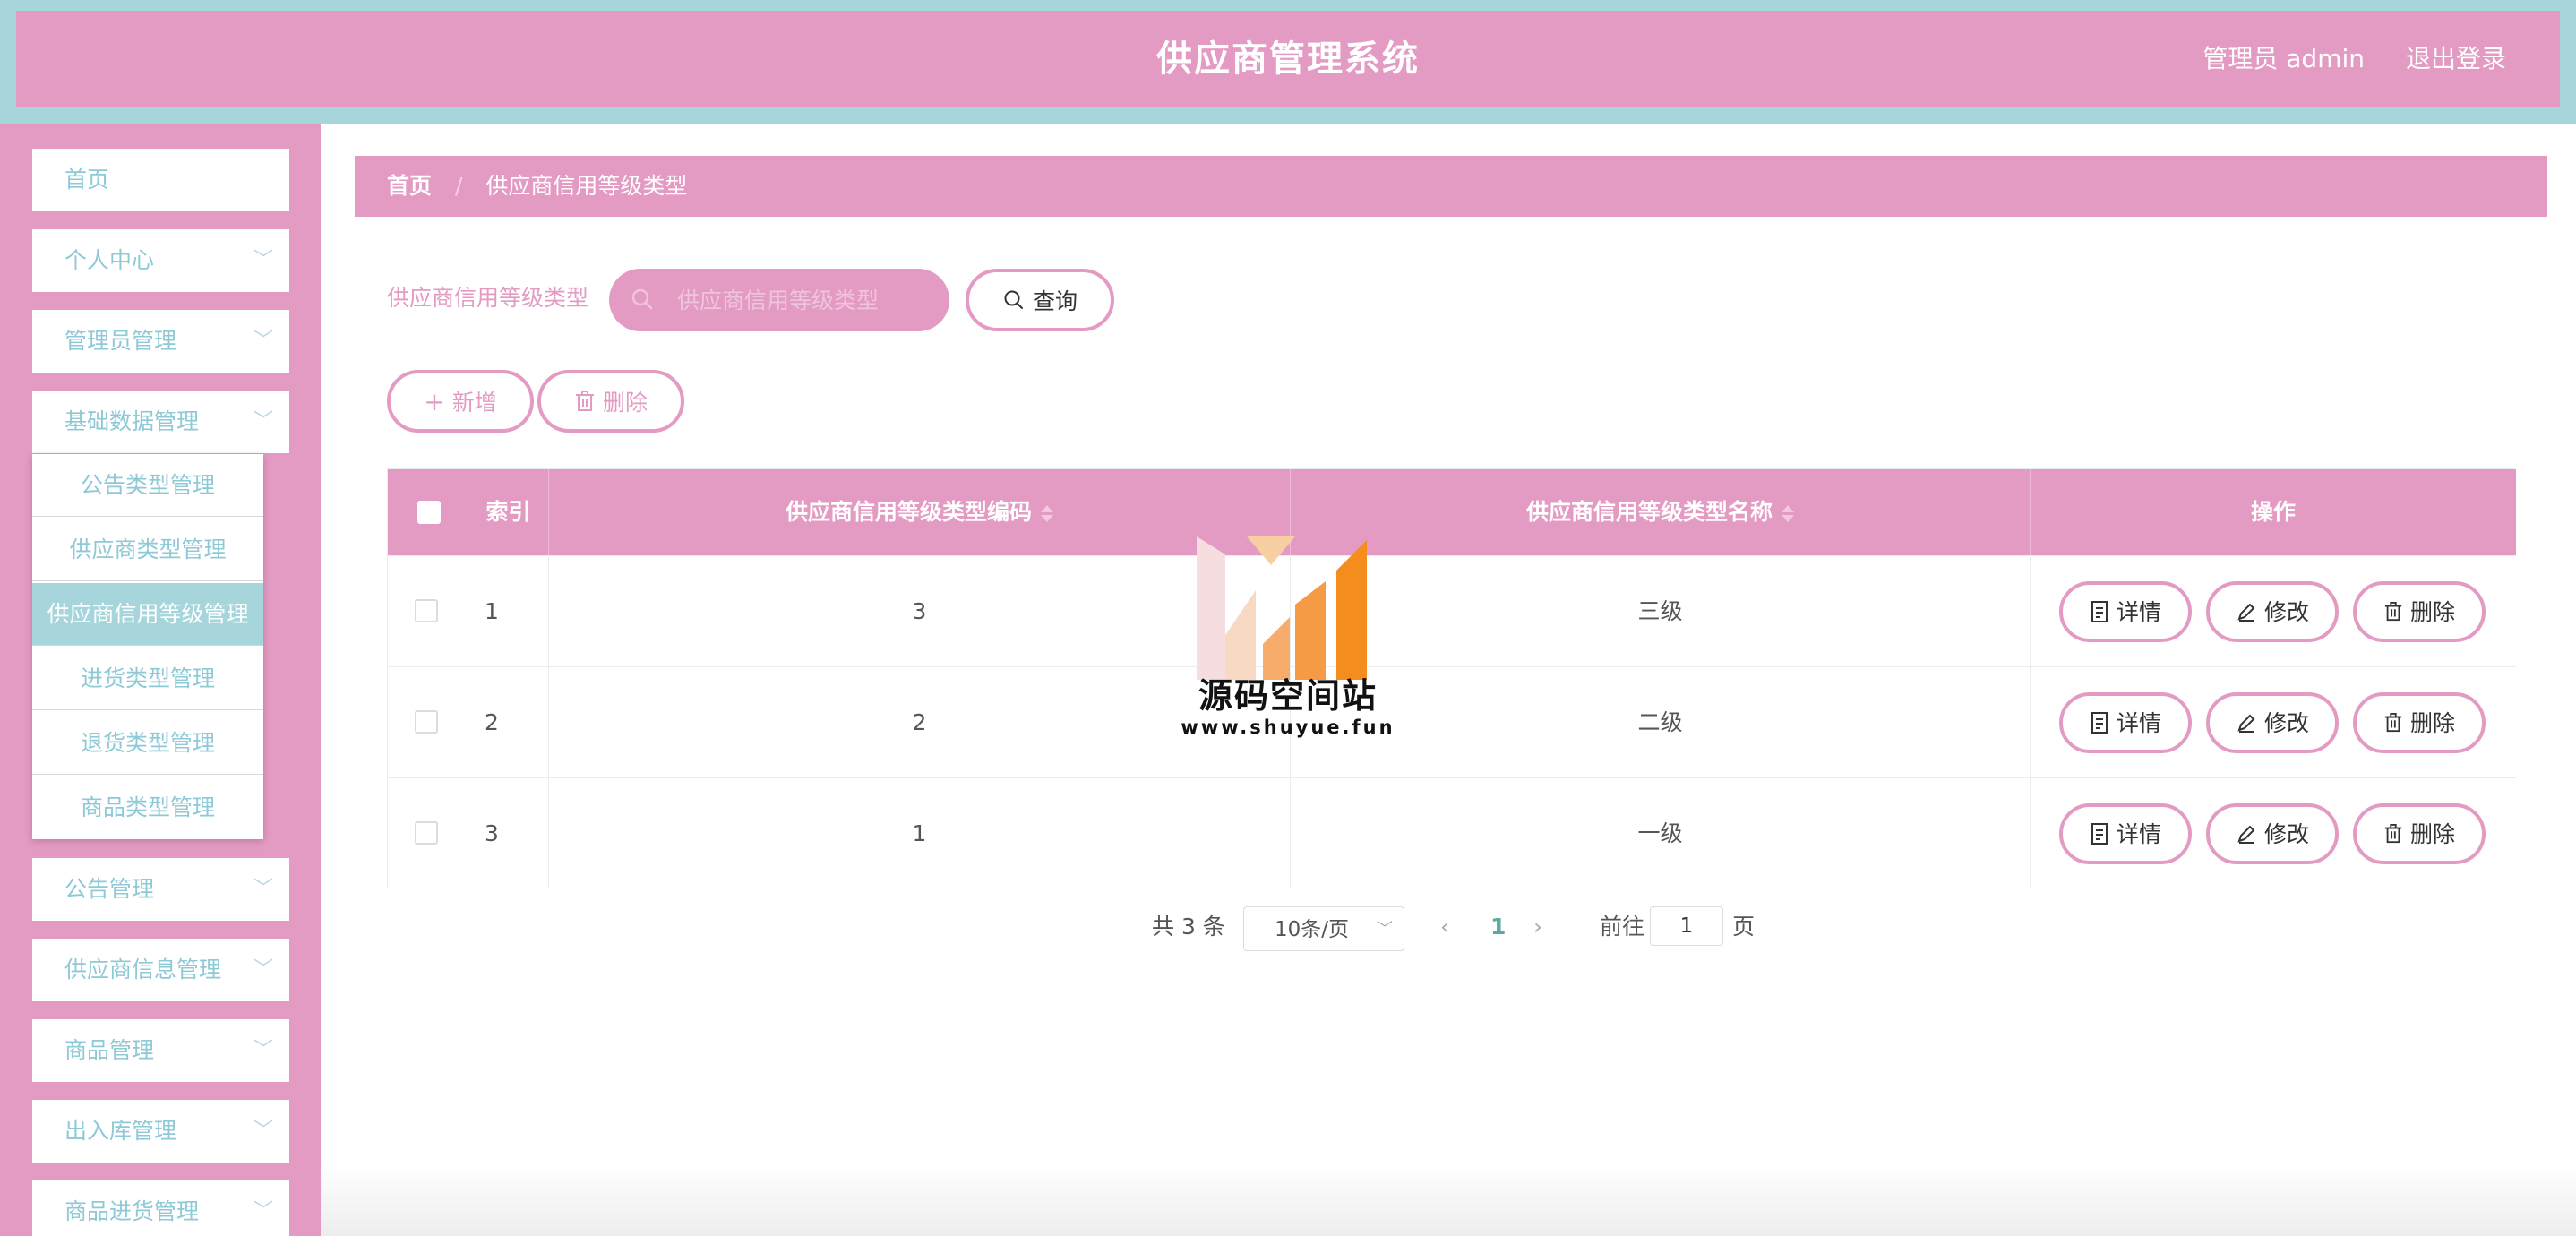  What do you see at coordinates (2286, 611) in the screenshot?
I see `edit-button-label: 修改` at bounding box center [2286, 611].